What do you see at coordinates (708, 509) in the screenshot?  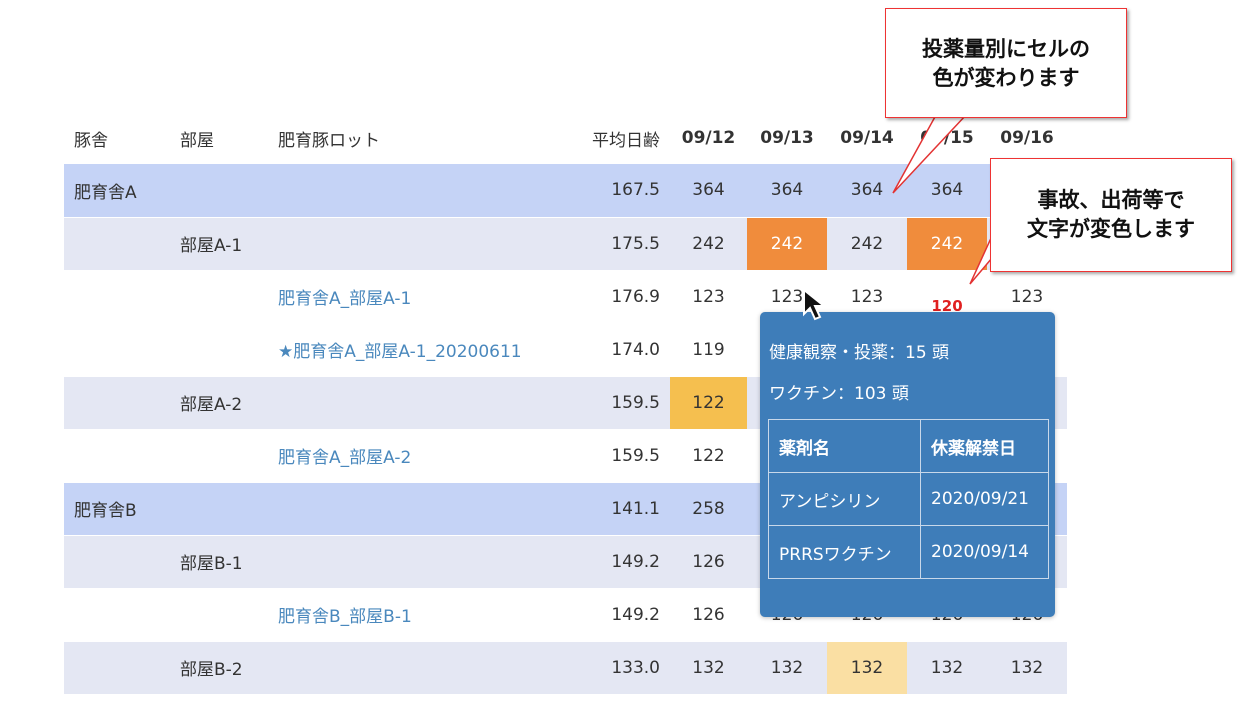 I see `head-count-cell: 258` at bounding box center [708, 509].